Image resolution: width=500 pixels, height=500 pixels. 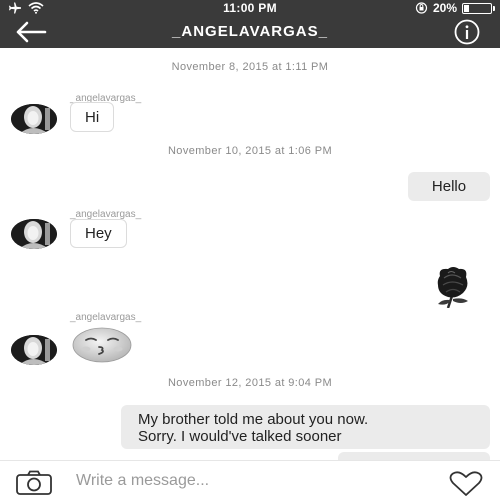 I want to click on message-text: Hey, so click(x=98, y=233).